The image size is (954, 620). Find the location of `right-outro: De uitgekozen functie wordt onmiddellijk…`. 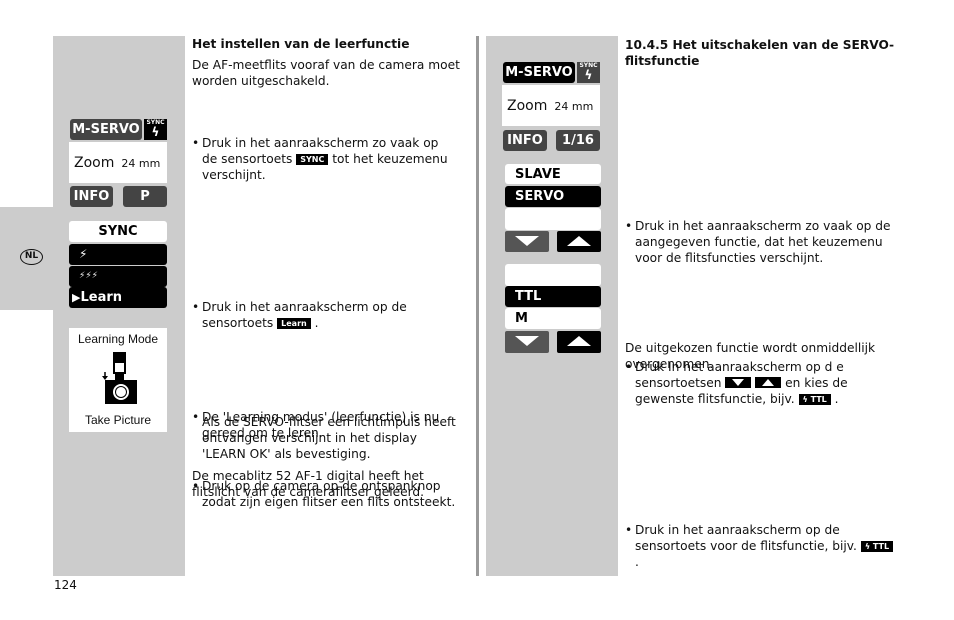

right-outro: De uitgekozen functie wordt onmiddellijk… is located at coordinates (750, 356).